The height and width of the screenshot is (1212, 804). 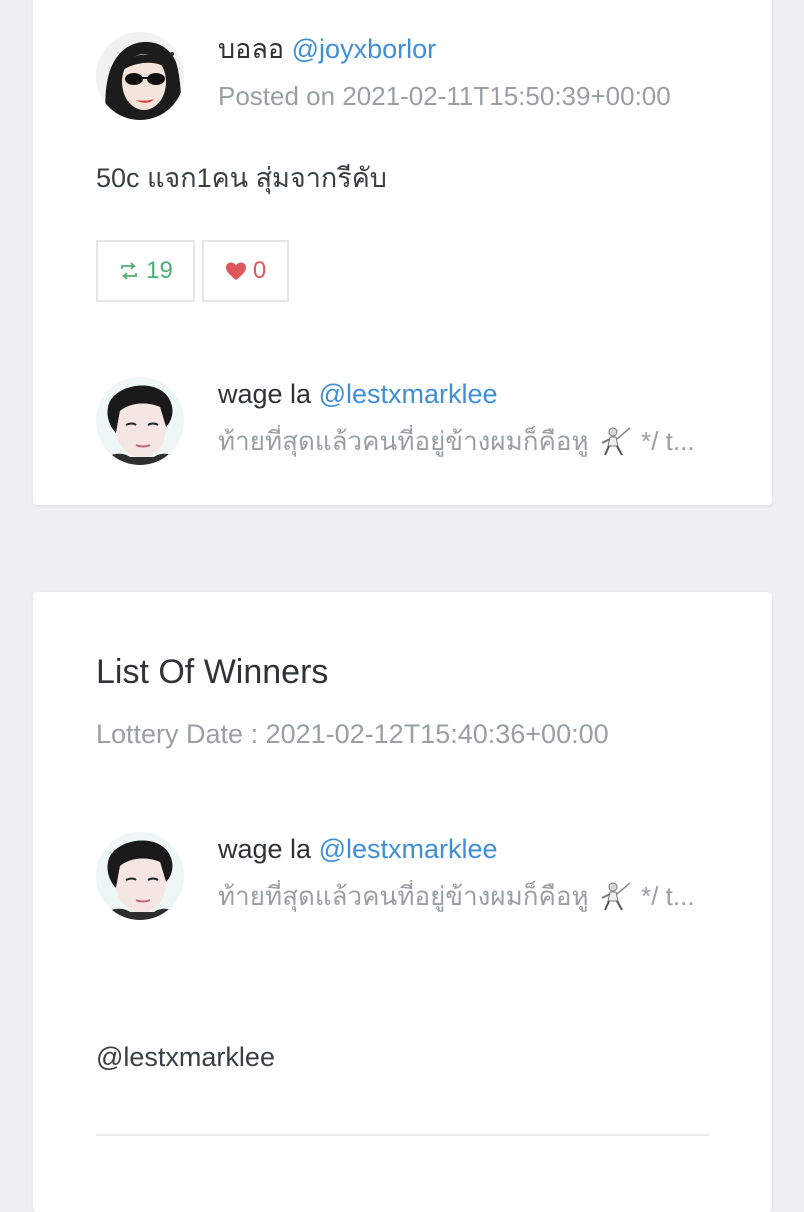 I want to click on winner-bio-text: ท้ายที่สุดแล้วคนที่อยู่ข้างผมก็คือหู, so click(x=403, y=896).